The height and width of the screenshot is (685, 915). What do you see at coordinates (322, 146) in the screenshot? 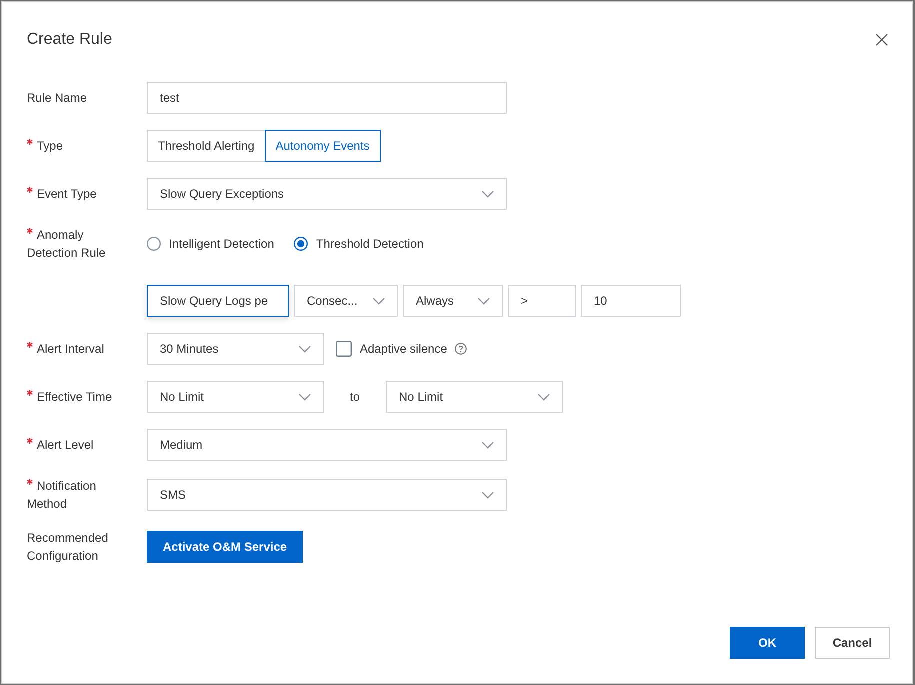
I see `segment-tab: Autonomy Events` at bounding box center [322, 146].